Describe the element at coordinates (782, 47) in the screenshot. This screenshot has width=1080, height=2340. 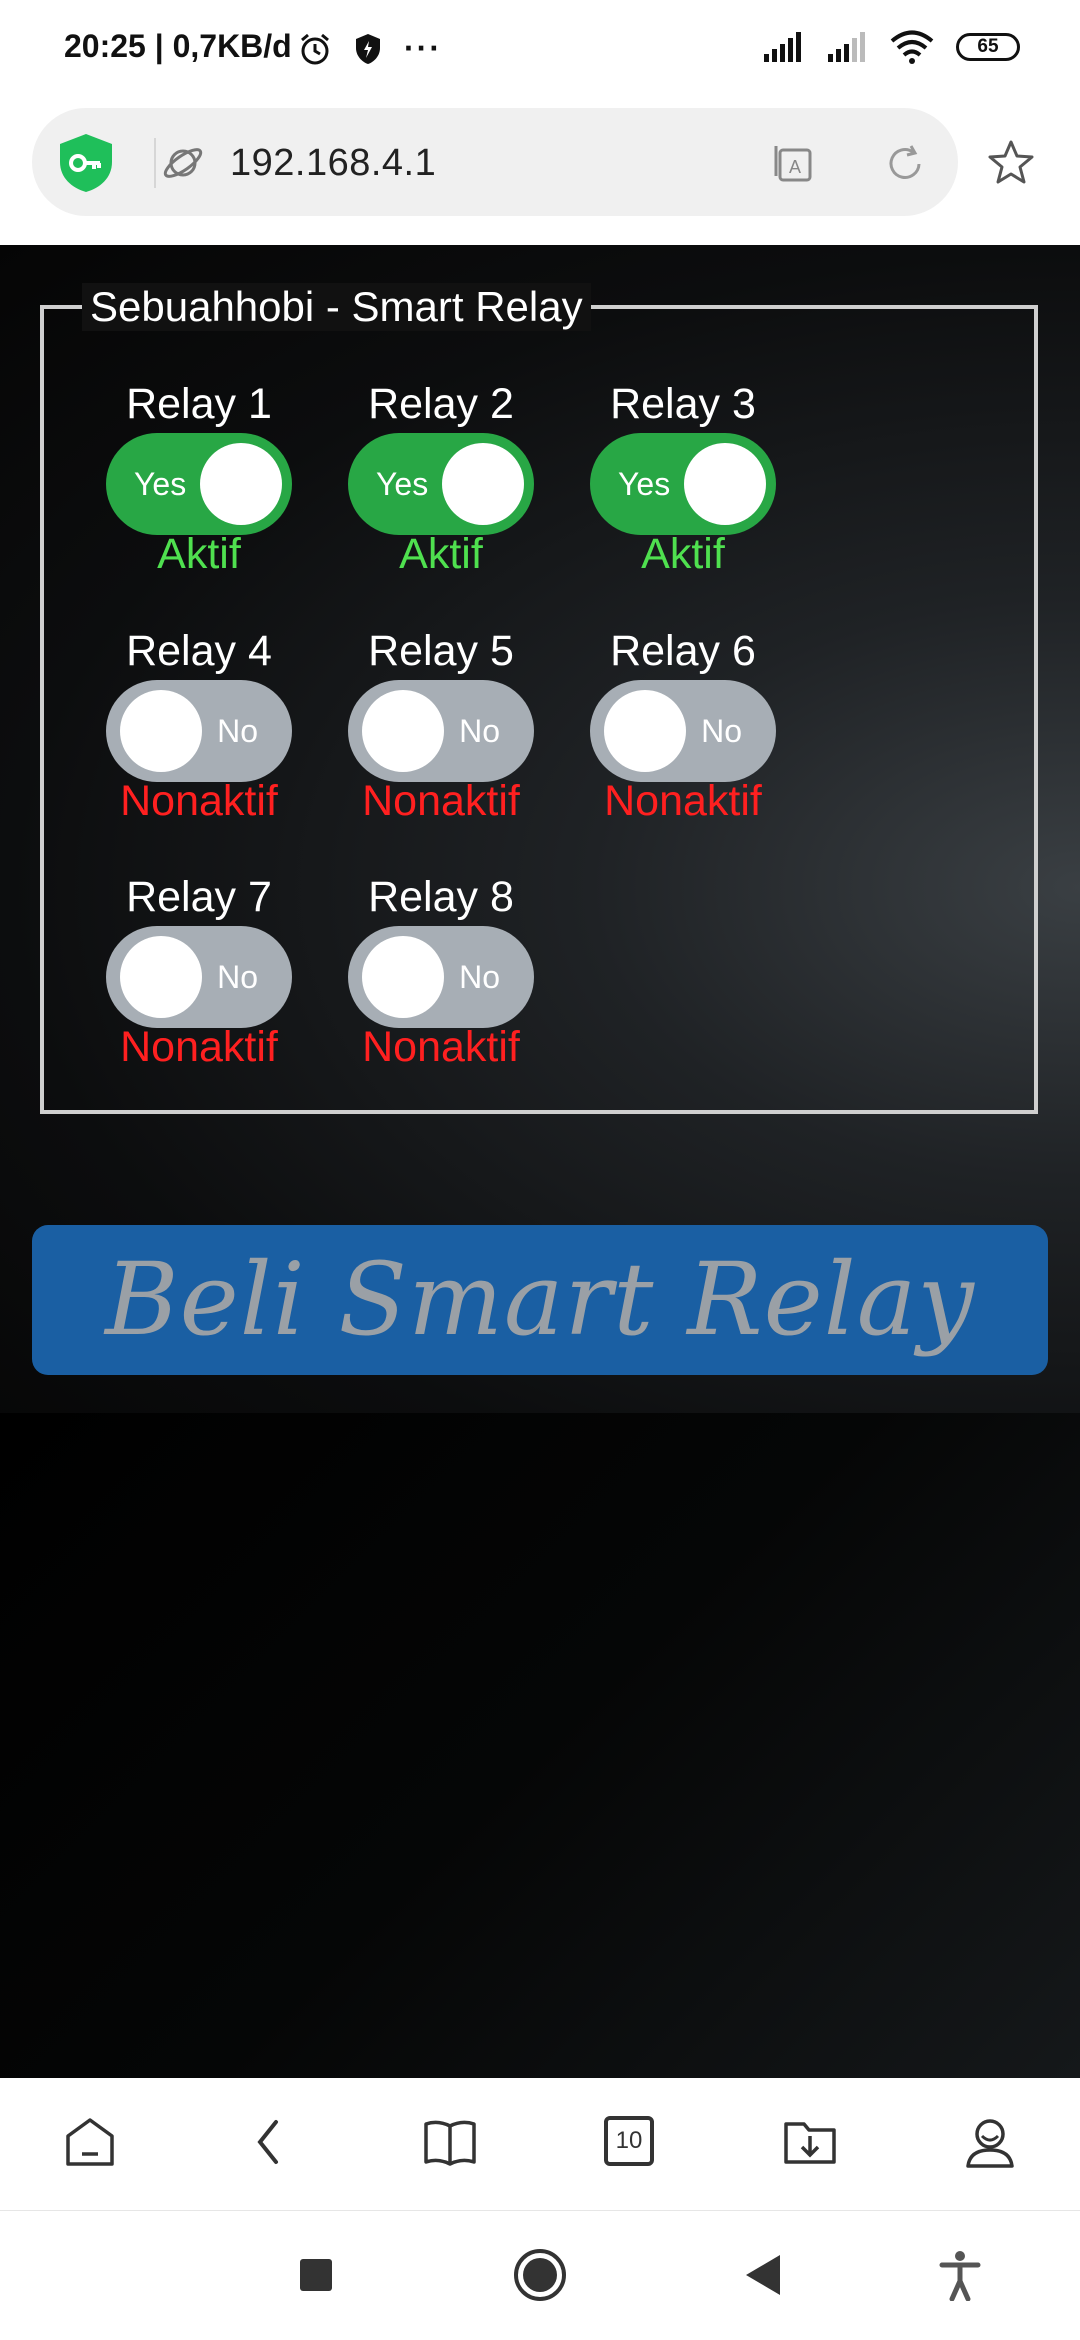
I see `signal-icon` at that location.